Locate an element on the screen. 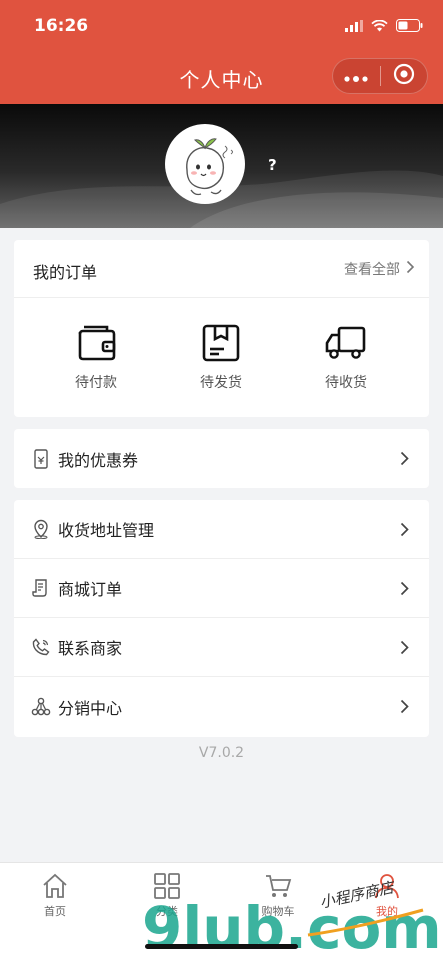 This screenshot has width=443, height=961. user-nickname: ? is located at coordinates (272, 165).